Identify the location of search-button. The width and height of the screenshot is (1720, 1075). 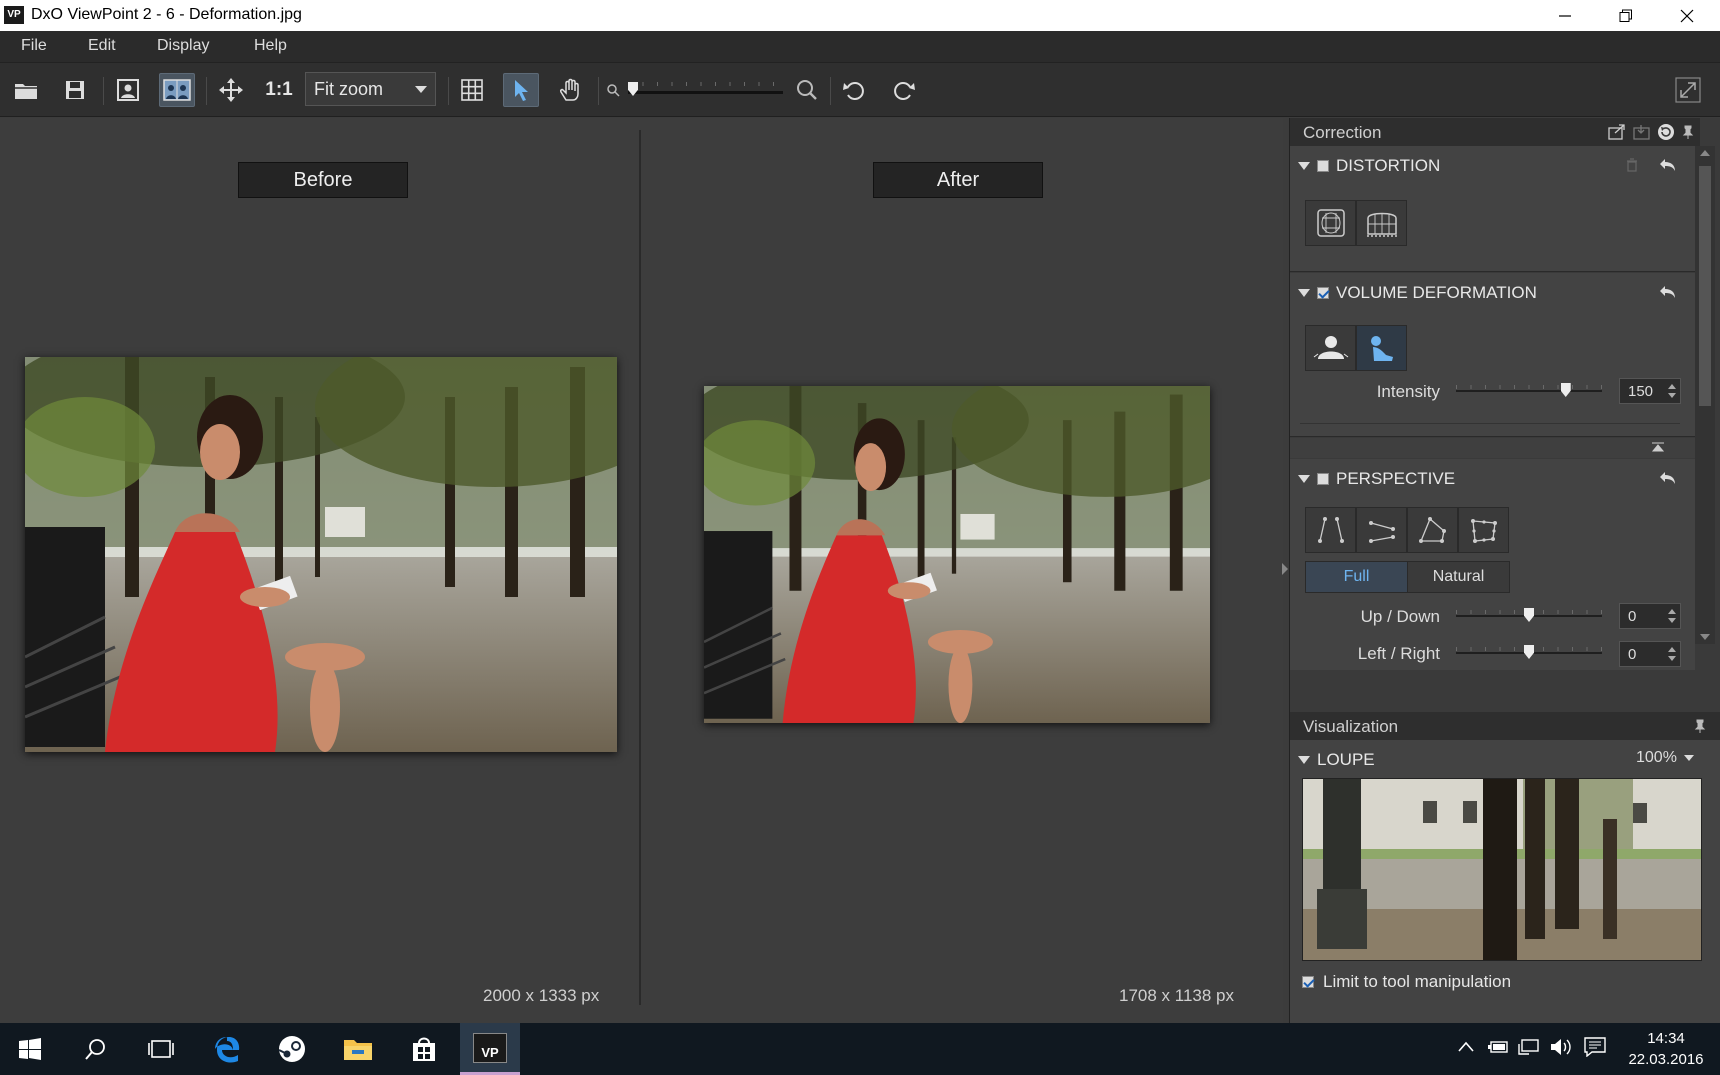
(96, 1049).